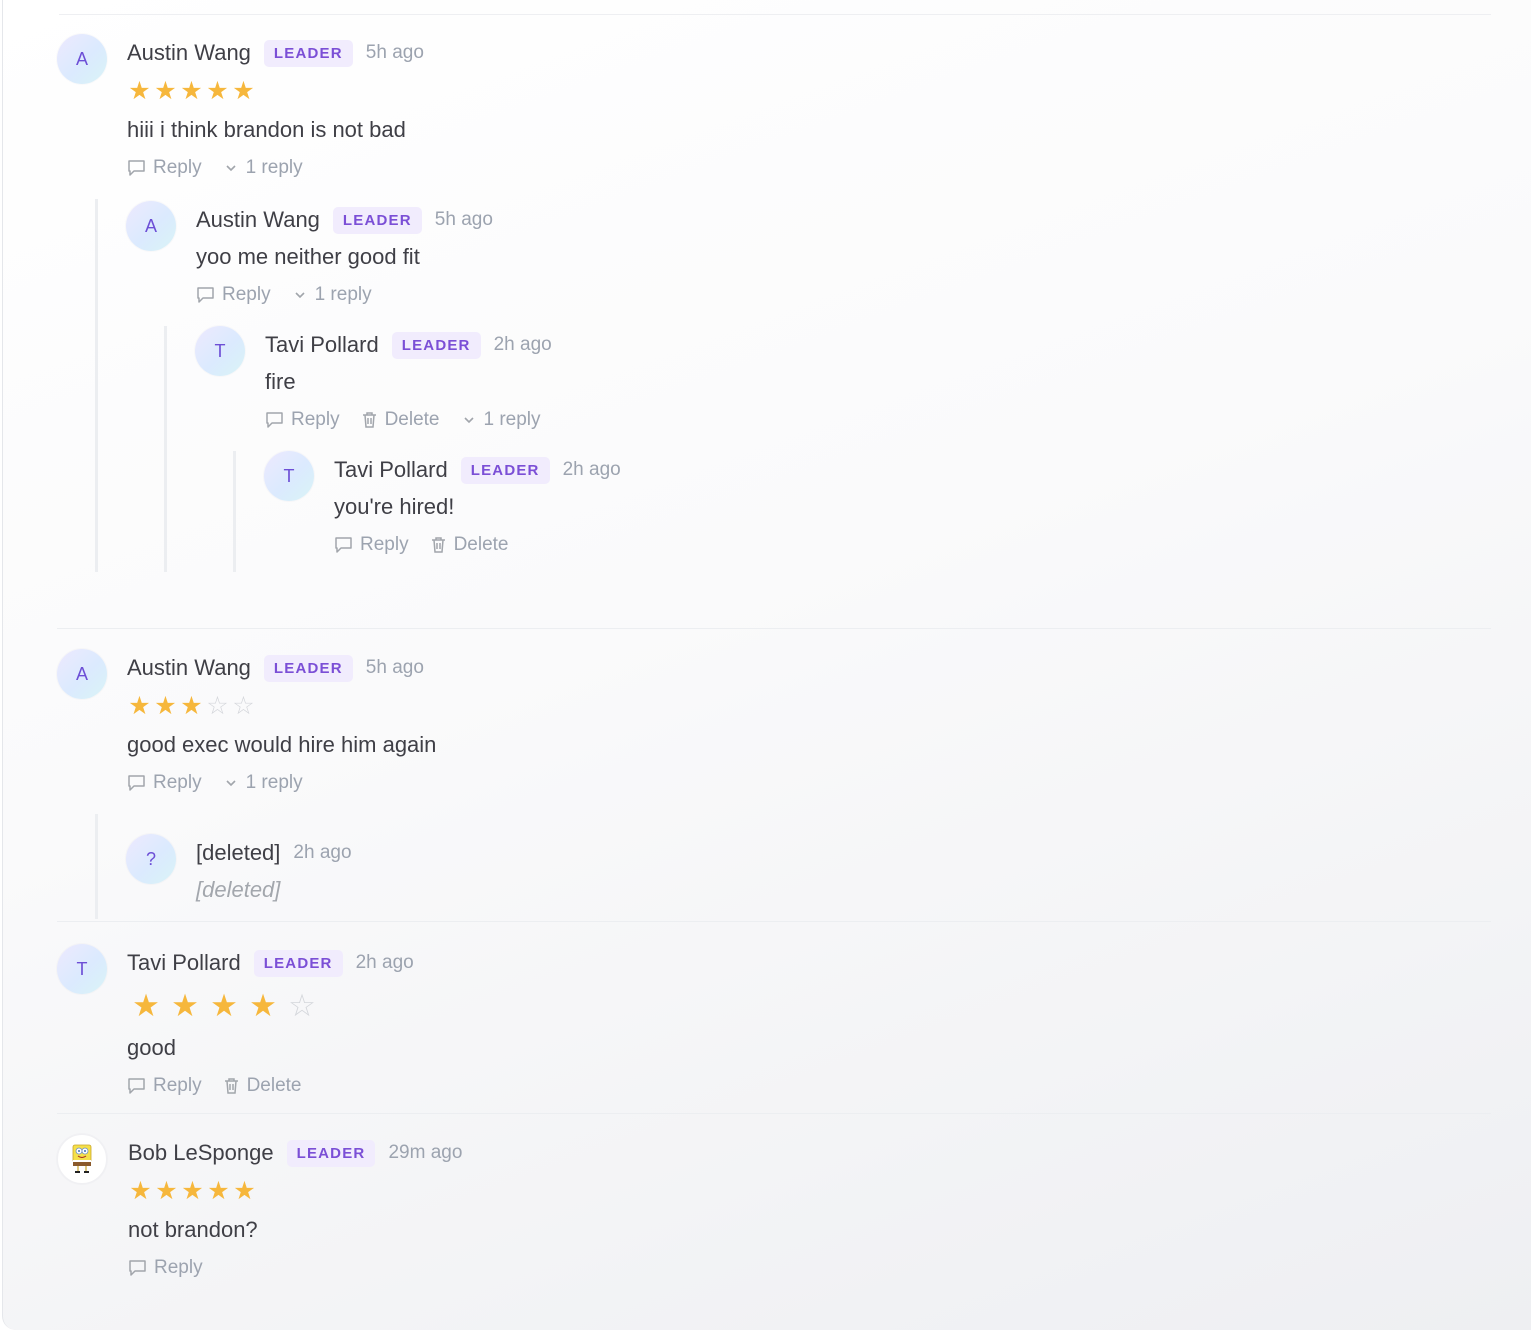  I want to click on reply-comment: T Tavi Pollard LEADER 2h ago fire Reply, so click(843, 379).